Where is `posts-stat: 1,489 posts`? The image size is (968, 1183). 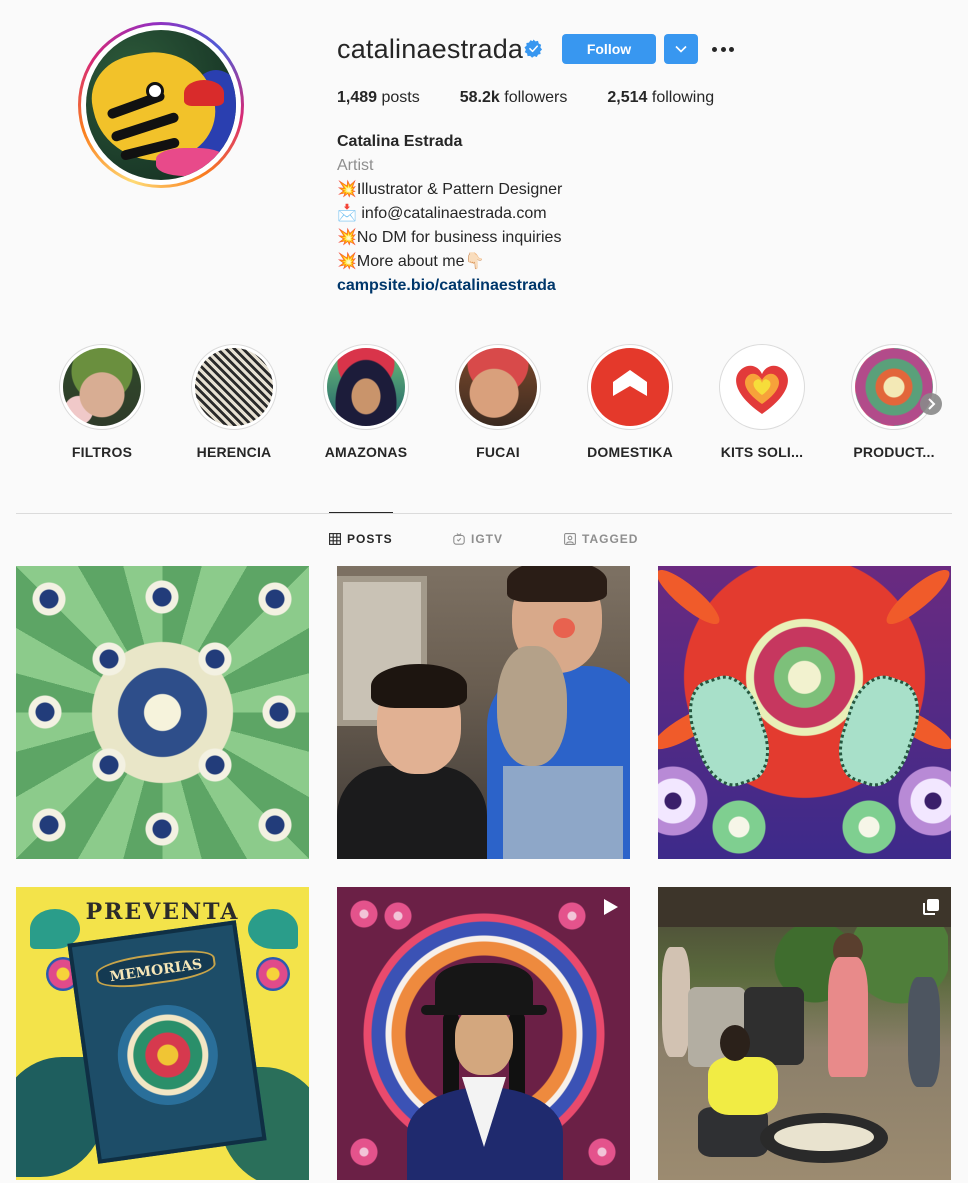 posts-stat: 1,489 posts is located at coordinates (378, 98).